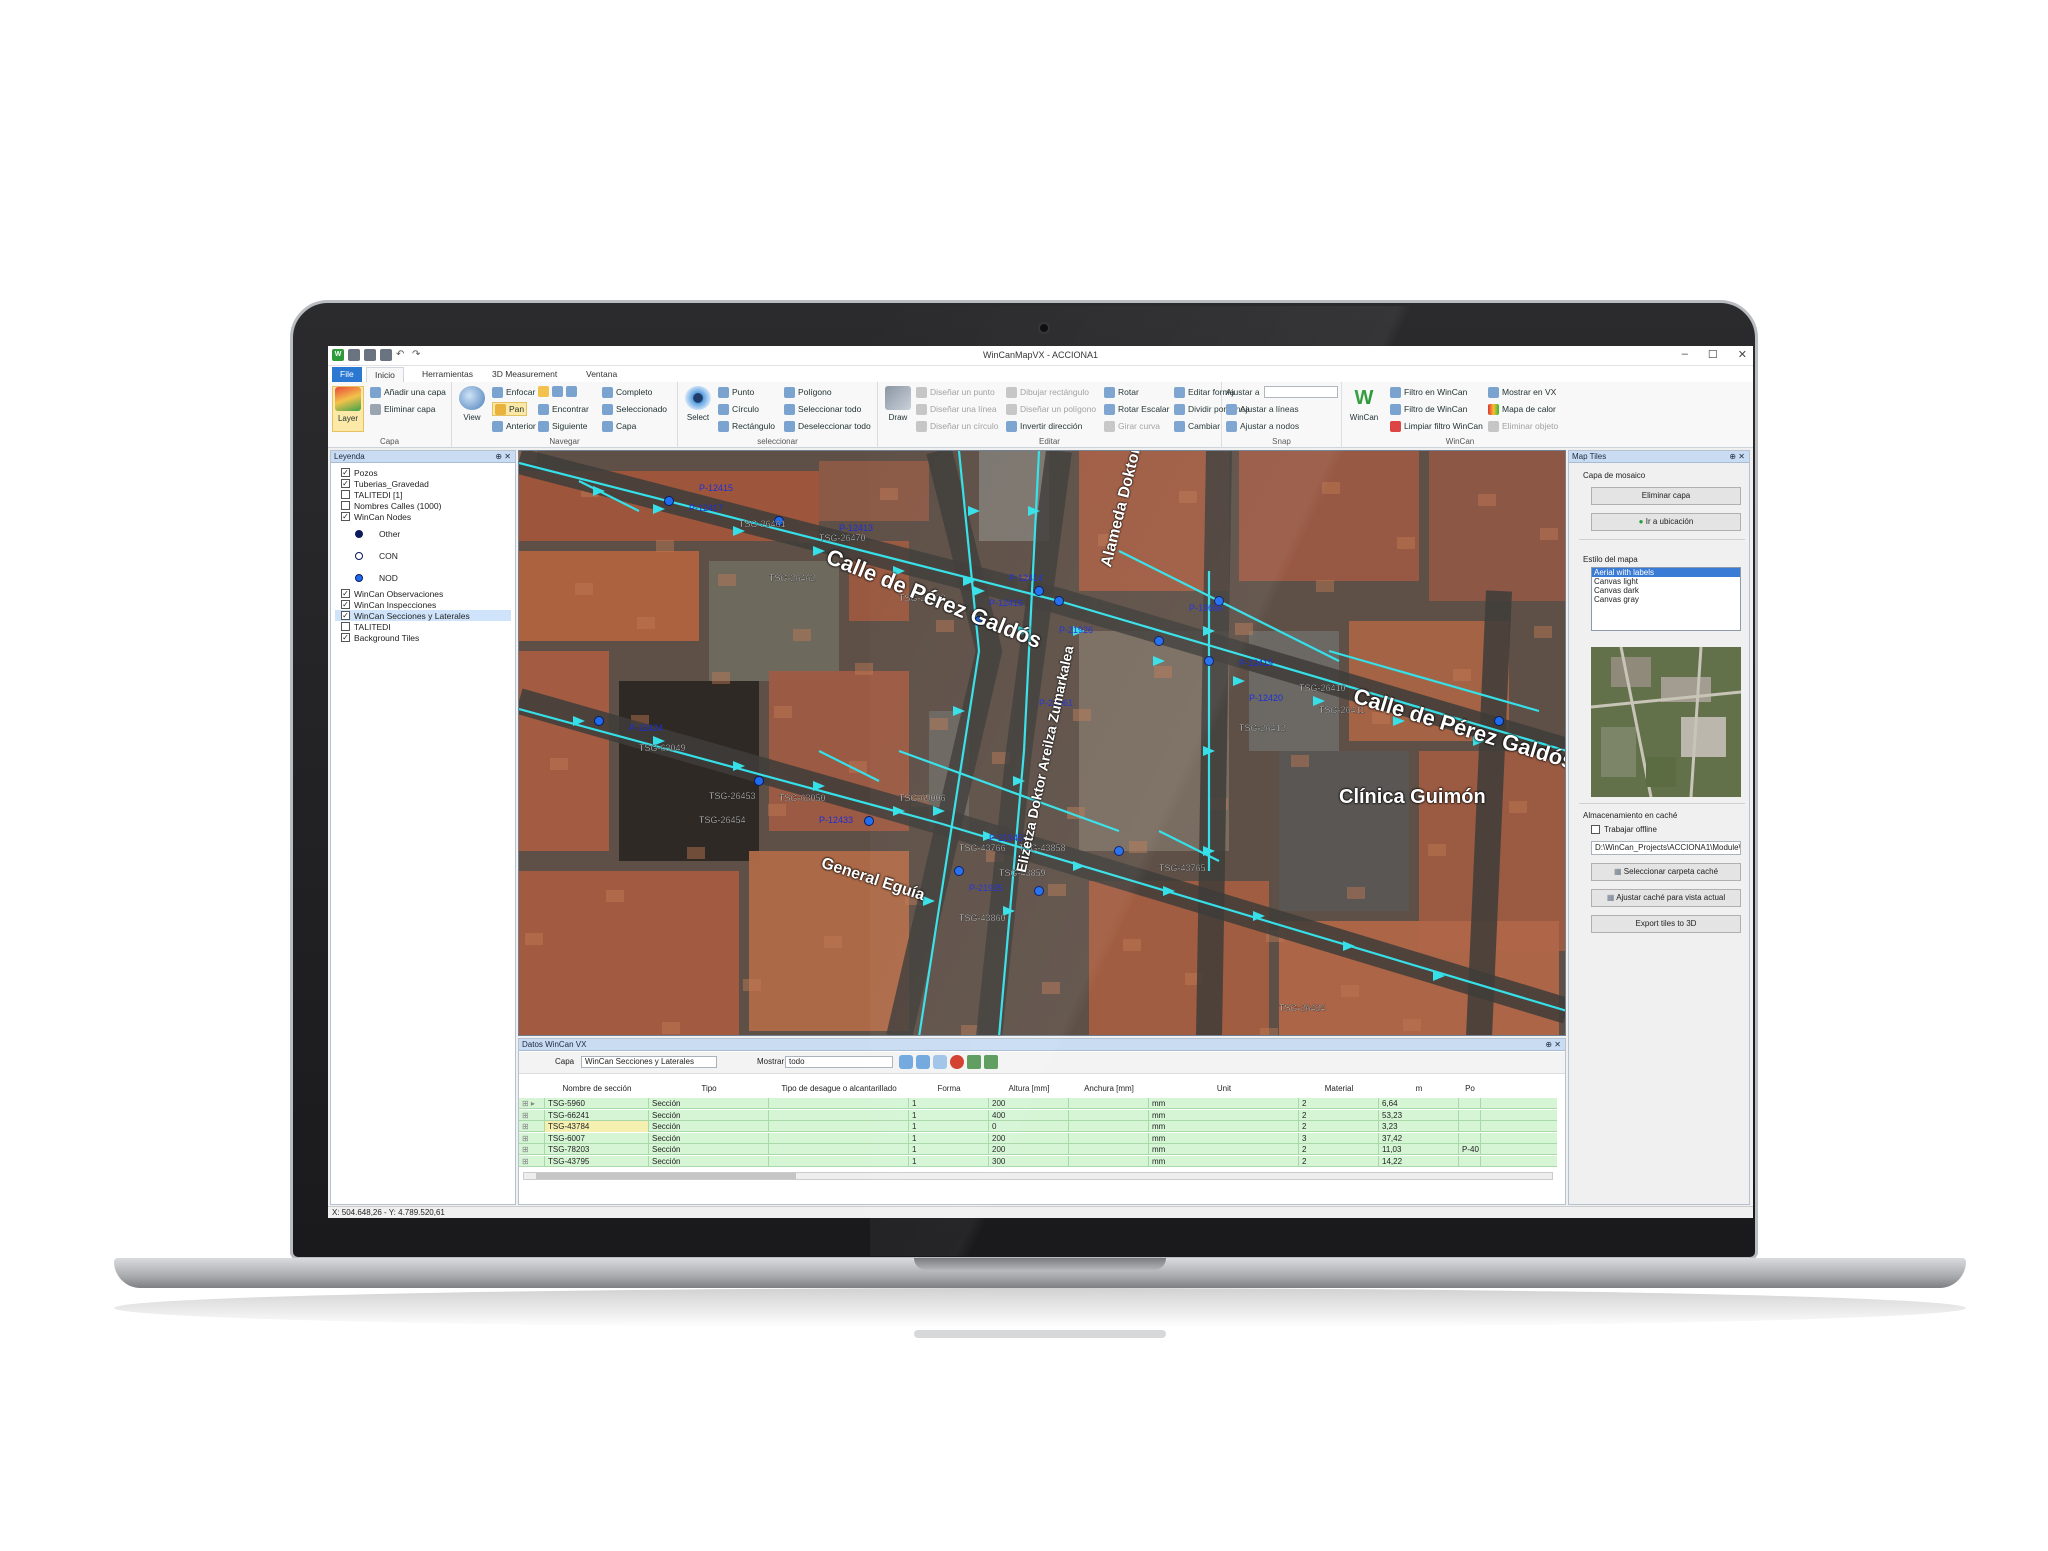 The width and height of the screenshot is (2048, 1551). I want to click on legend-item: ✓ WinCan Secciones y Laterales, so click(423, 615).